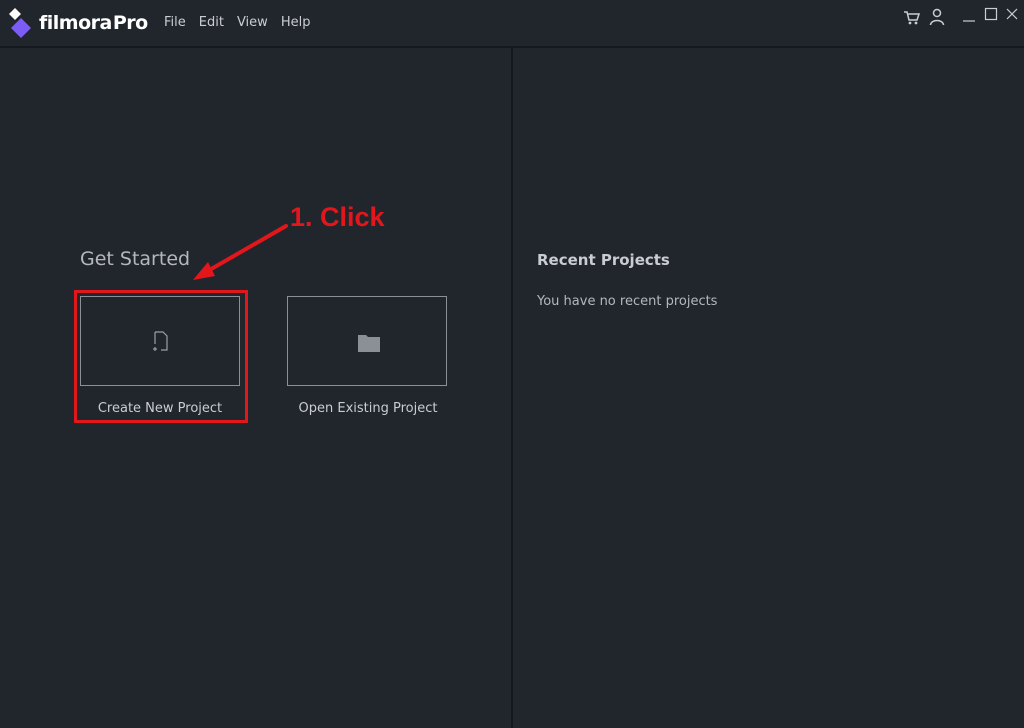  What do you see at coordinates (512, 388) in the screenshot?
I see `panel-divider` at bounding box center [512, 388].